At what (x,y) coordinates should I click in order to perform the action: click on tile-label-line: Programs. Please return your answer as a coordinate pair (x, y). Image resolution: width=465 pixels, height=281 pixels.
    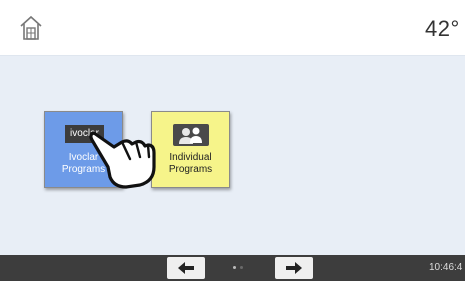
    Looking at the image, I should click on (190, 169).